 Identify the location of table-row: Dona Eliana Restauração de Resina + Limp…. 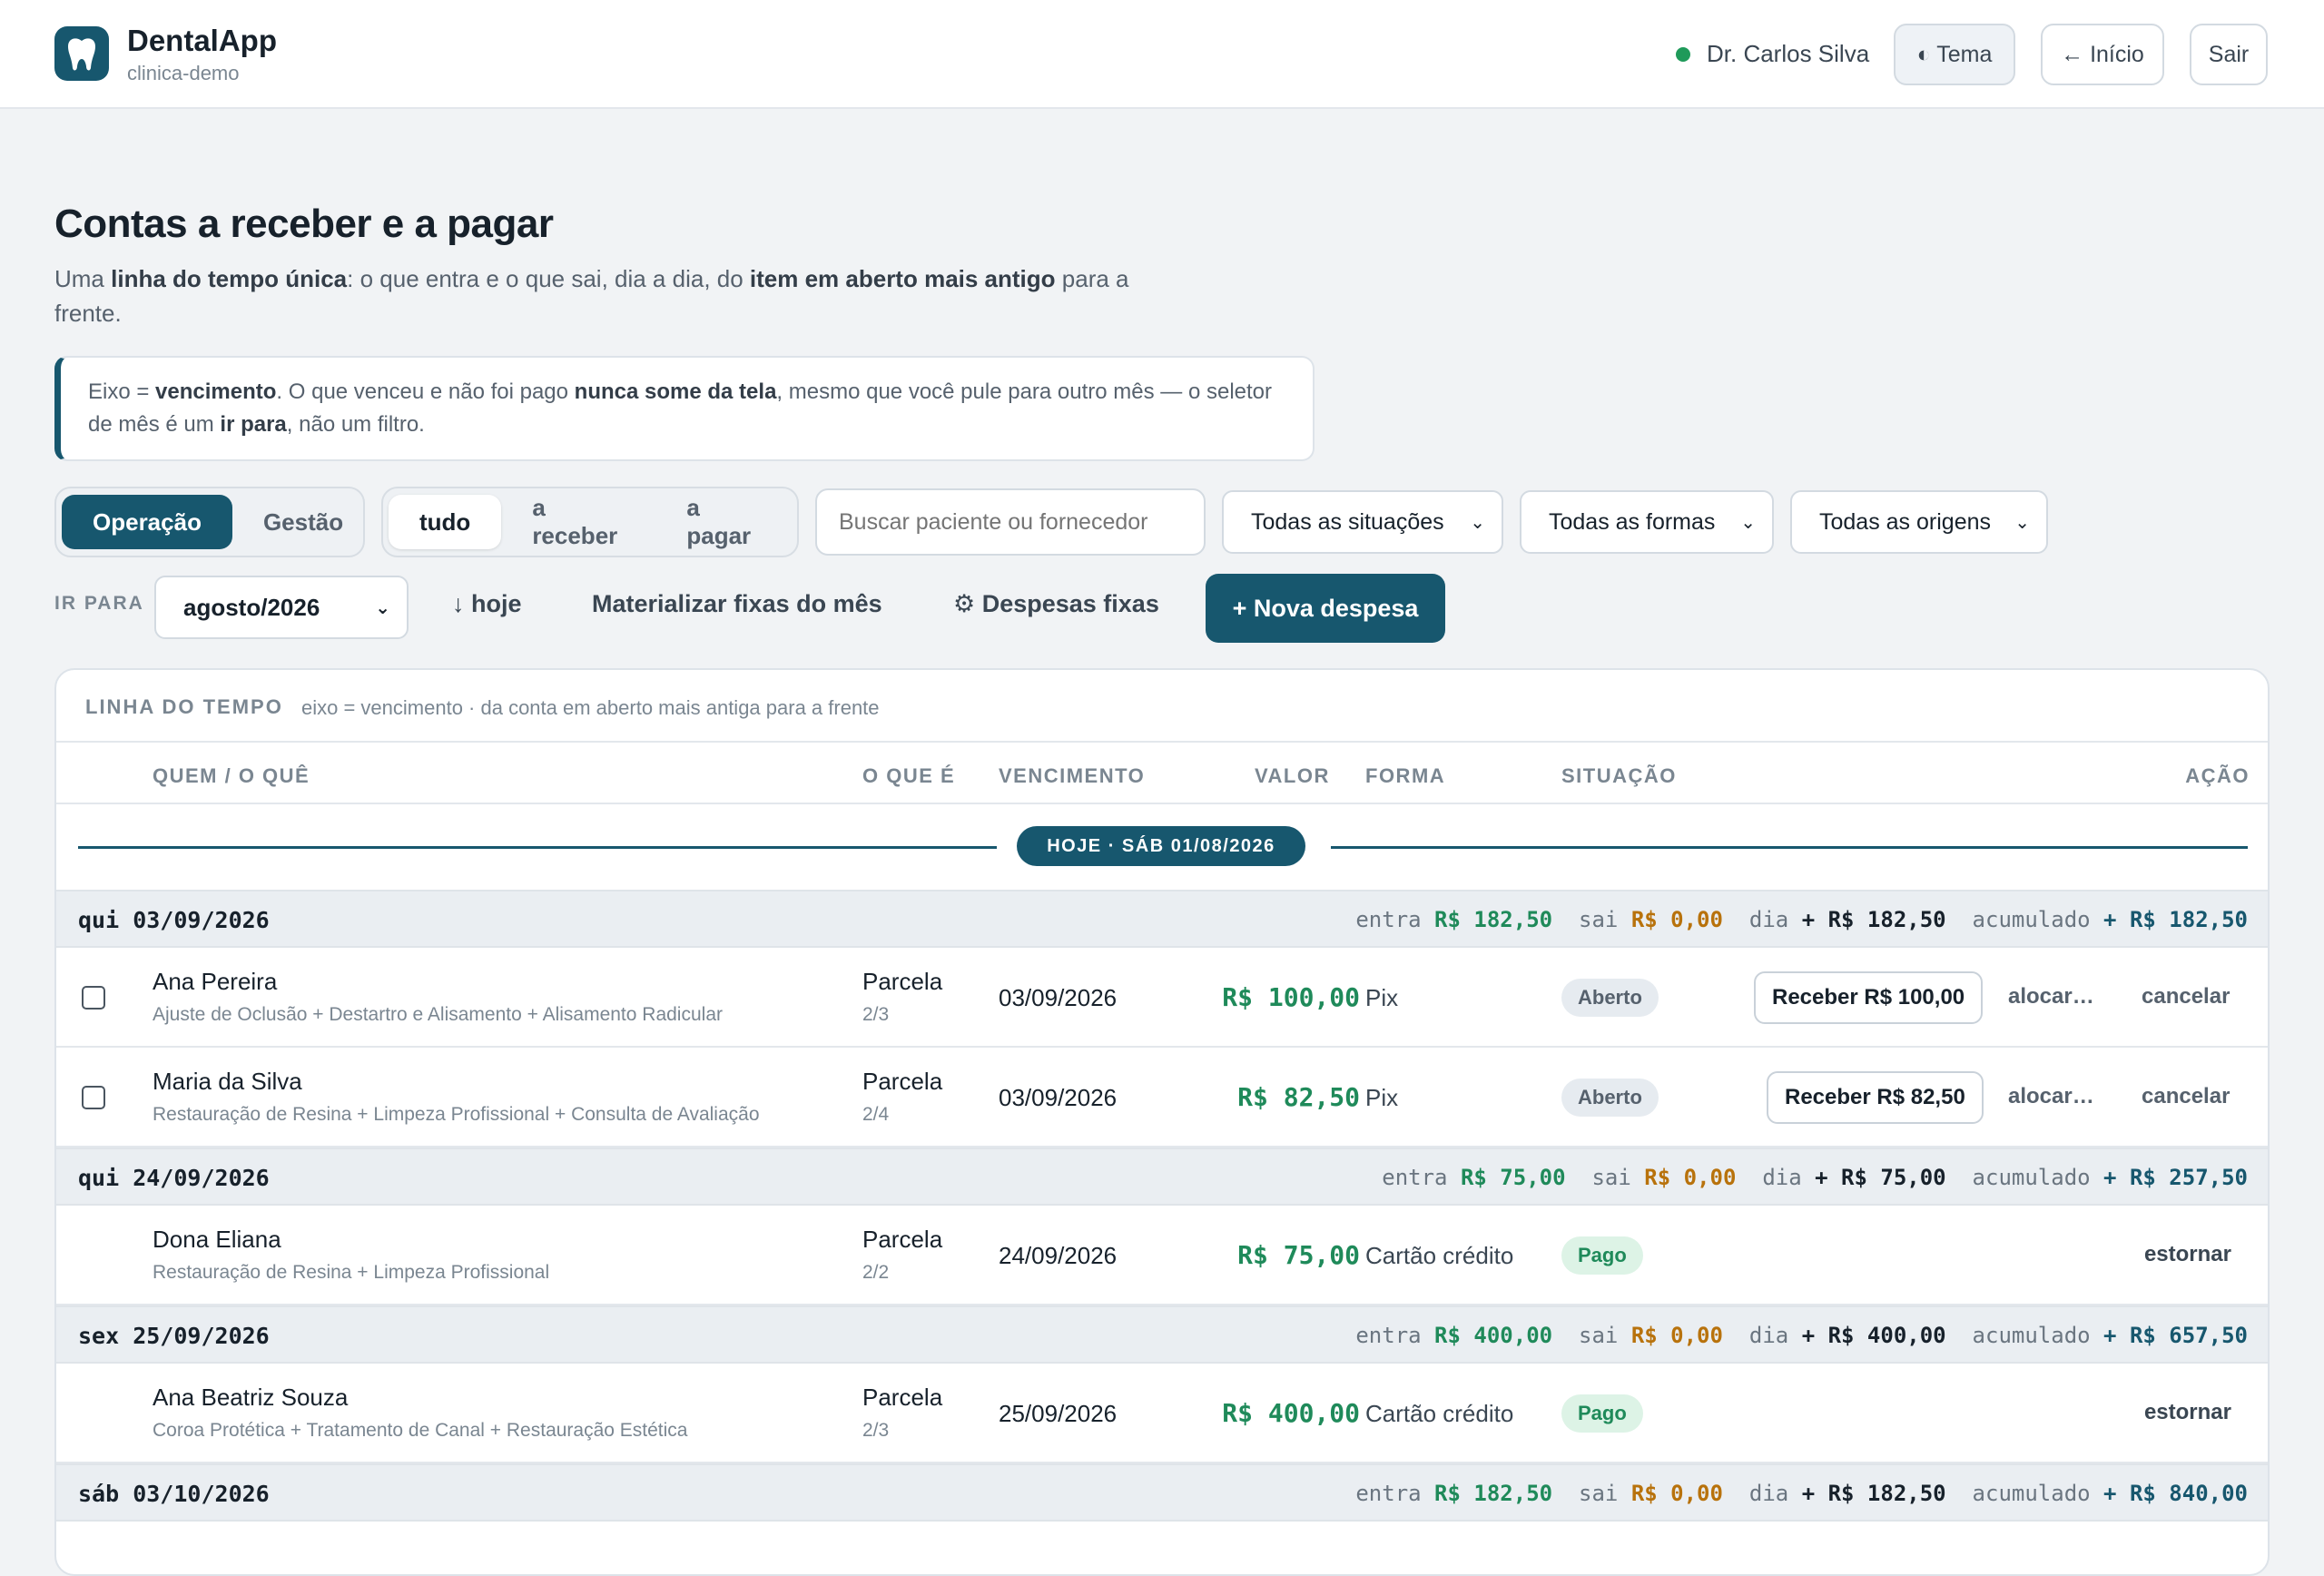
(1162, 1255).